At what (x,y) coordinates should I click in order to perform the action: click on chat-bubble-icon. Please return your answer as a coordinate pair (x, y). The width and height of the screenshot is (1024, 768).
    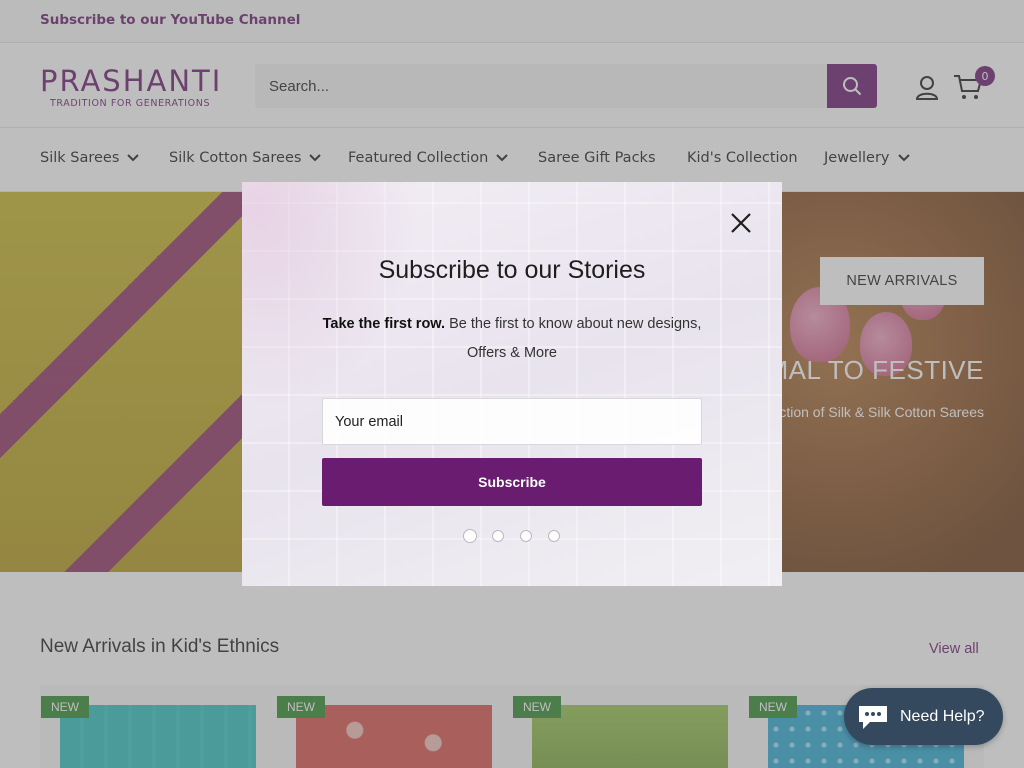
    Looking at the image, I should click on (873, 717).